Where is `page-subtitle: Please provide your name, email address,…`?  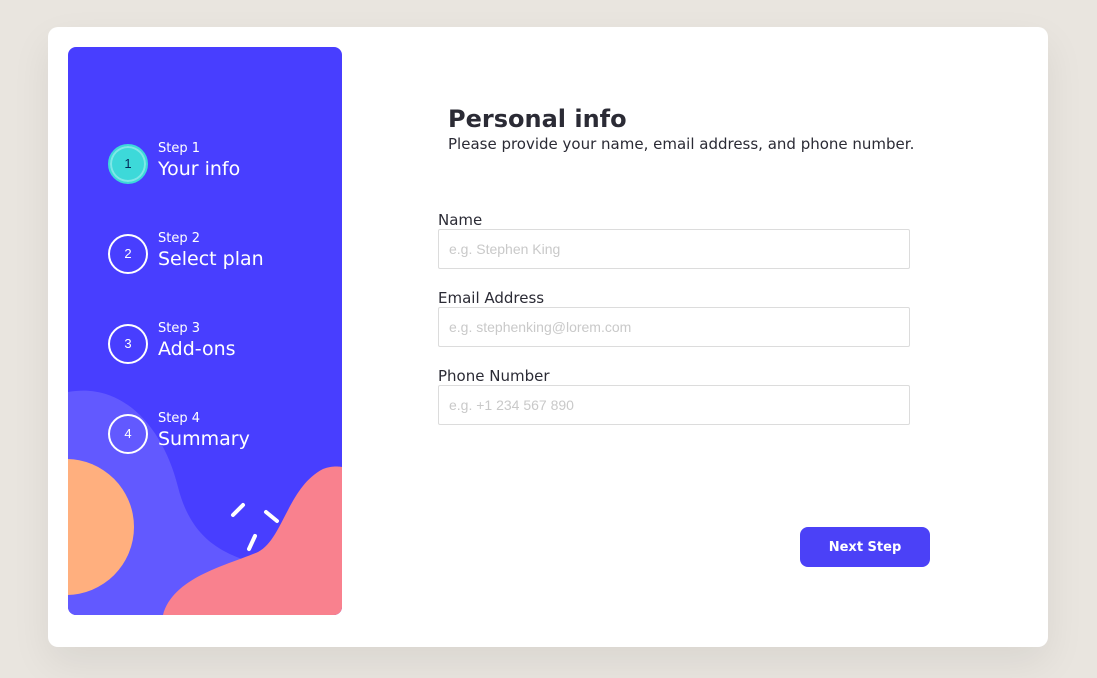
page-subtitle: Please provide your name, email address,… is located at coordinates (681, 144).